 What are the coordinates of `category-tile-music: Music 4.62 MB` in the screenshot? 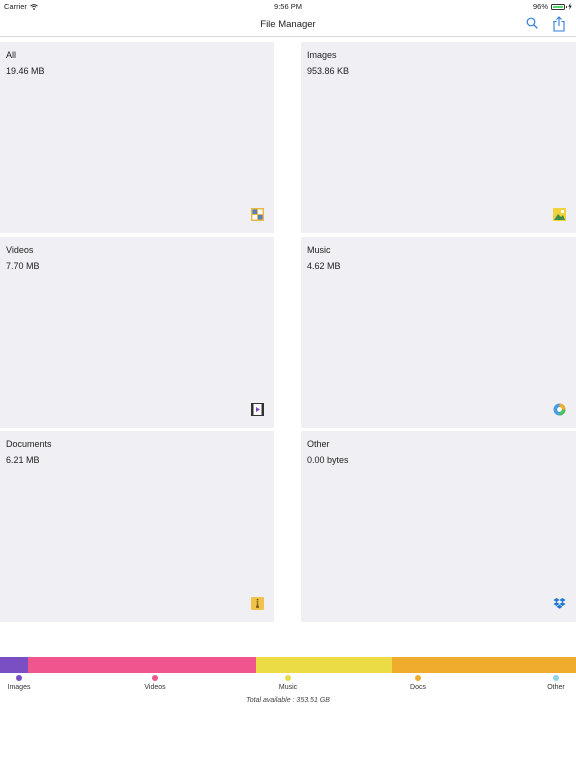 It's located at (438, 332).